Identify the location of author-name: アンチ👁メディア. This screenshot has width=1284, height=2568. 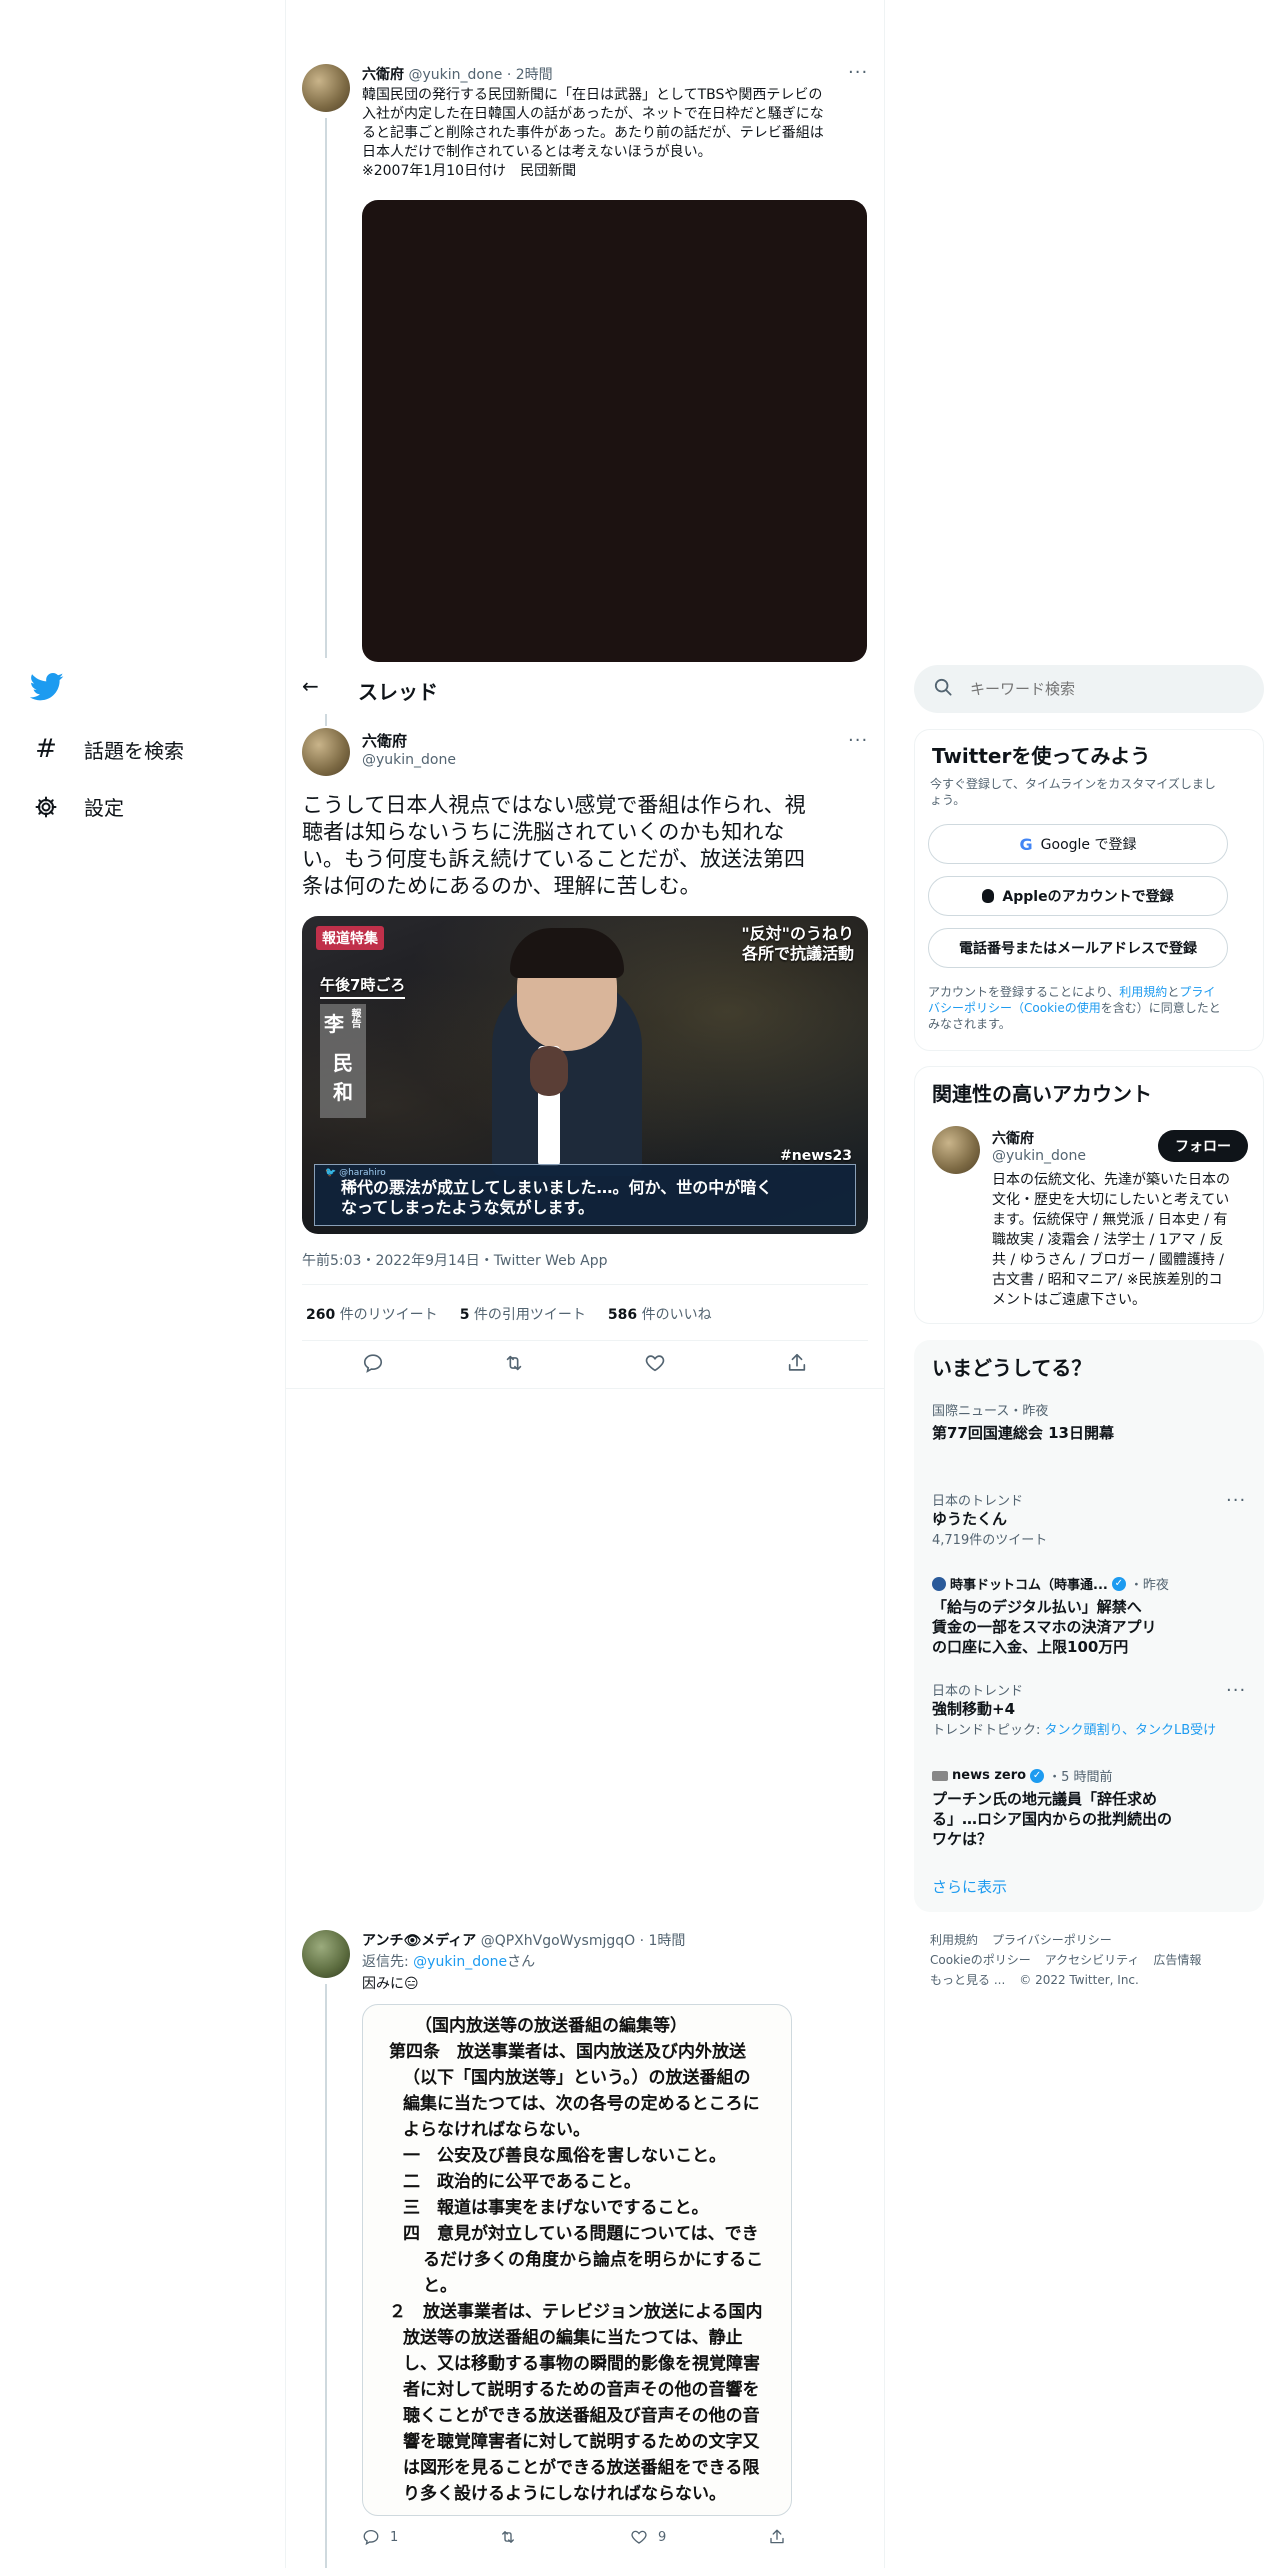
(419, 1941).